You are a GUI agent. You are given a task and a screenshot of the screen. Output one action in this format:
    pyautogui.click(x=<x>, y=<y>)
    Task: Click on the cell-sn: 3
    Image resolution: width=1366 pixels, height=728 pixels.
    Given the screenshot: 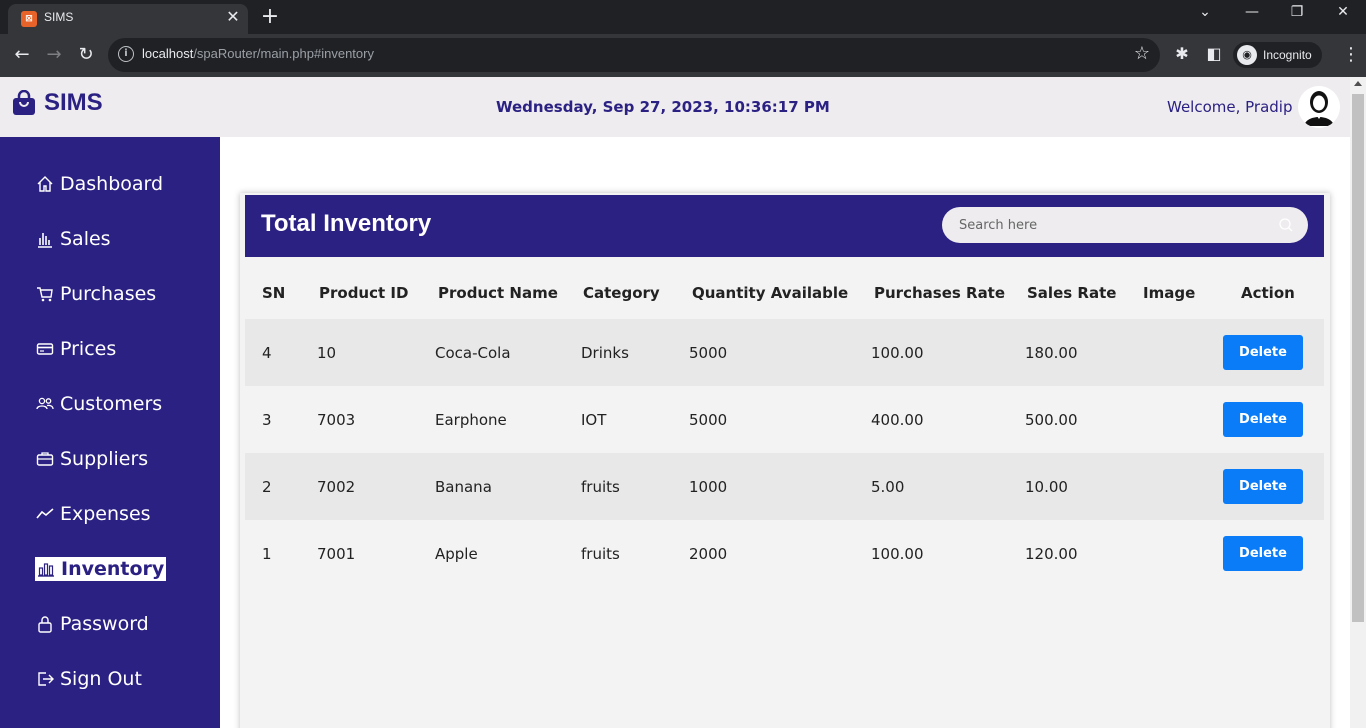 What is the action you would take?
    pyautogui.click(x=267, y=420)
    